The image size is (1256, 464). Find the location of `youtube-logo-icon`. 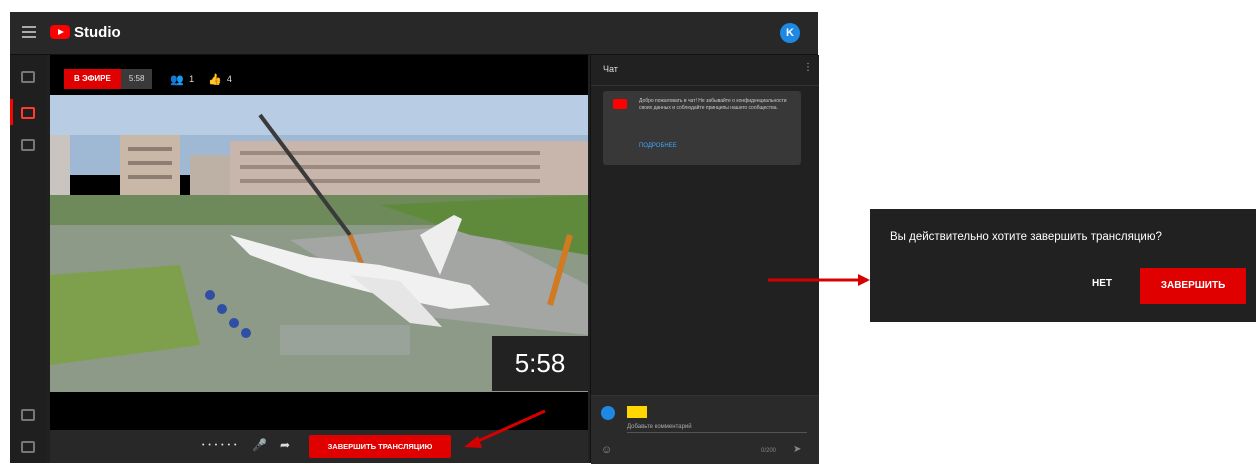

youtube-logo-icon is located at coordinates (60, 32).